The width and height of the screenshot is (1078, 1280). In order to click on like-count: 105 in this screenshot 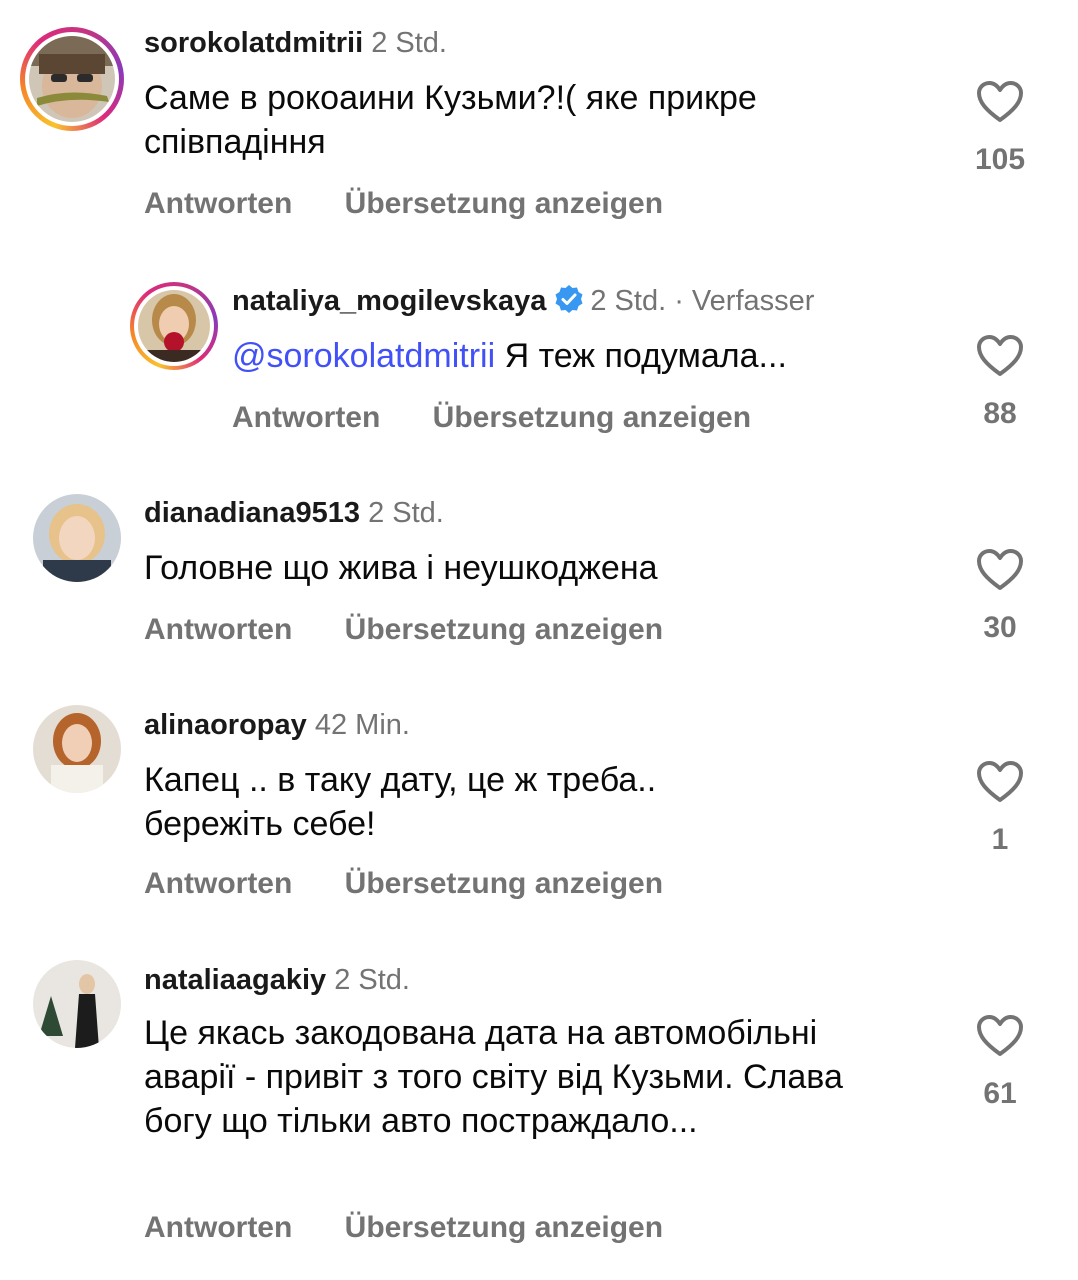, I will do `click(1000, 159)`.